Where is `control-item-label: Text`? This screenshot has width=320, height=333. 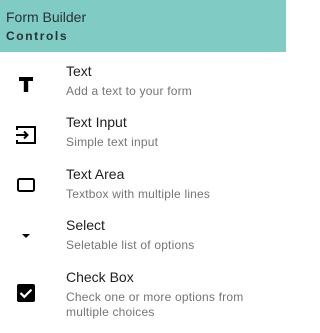
control-item-label: Text is located at coordinates (79, 71).